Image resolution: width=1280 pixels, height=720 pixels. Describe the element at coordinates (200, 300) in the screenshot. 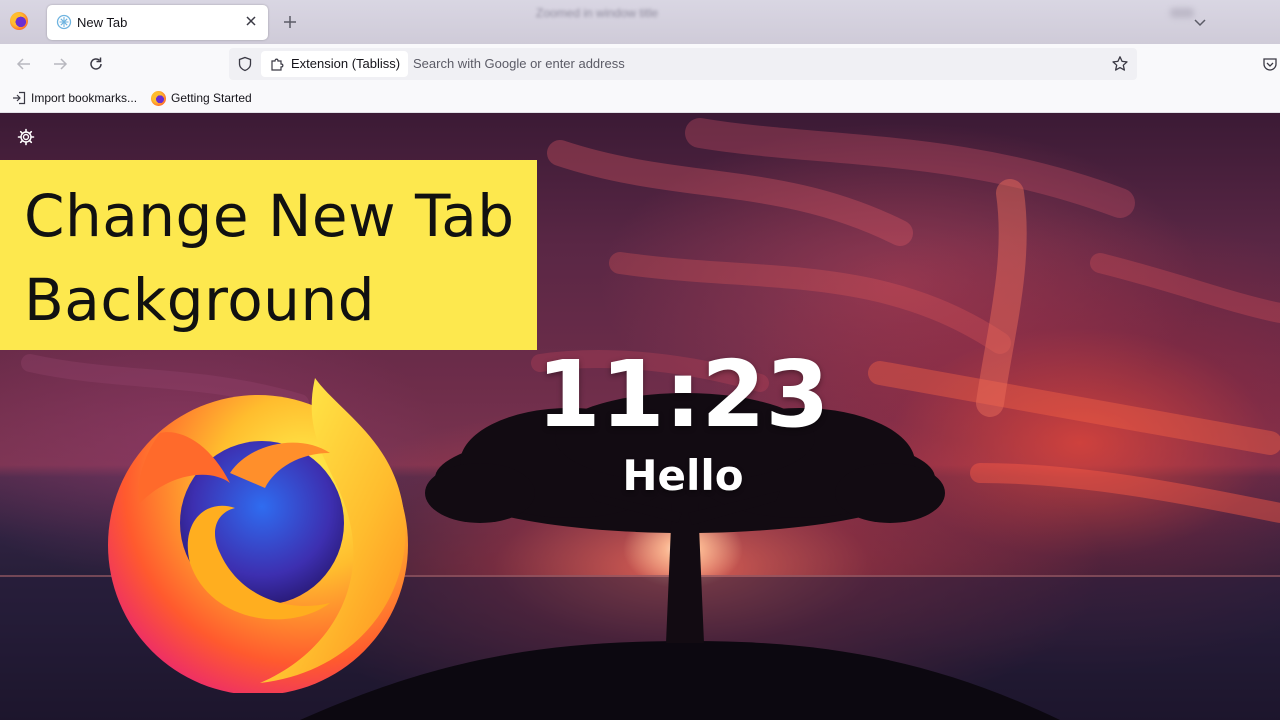

I see `overlay-title-line2: Background` at that location.